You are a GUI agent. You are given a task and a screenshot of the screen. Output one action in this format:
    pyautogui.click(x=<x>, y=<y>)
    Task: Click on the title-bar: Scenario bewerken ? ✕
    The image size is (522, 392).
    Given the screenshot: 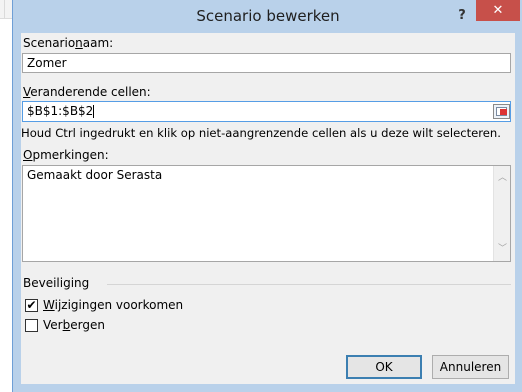 What is the action you would take?
    pyautogui.click(x=267, y=16)
    